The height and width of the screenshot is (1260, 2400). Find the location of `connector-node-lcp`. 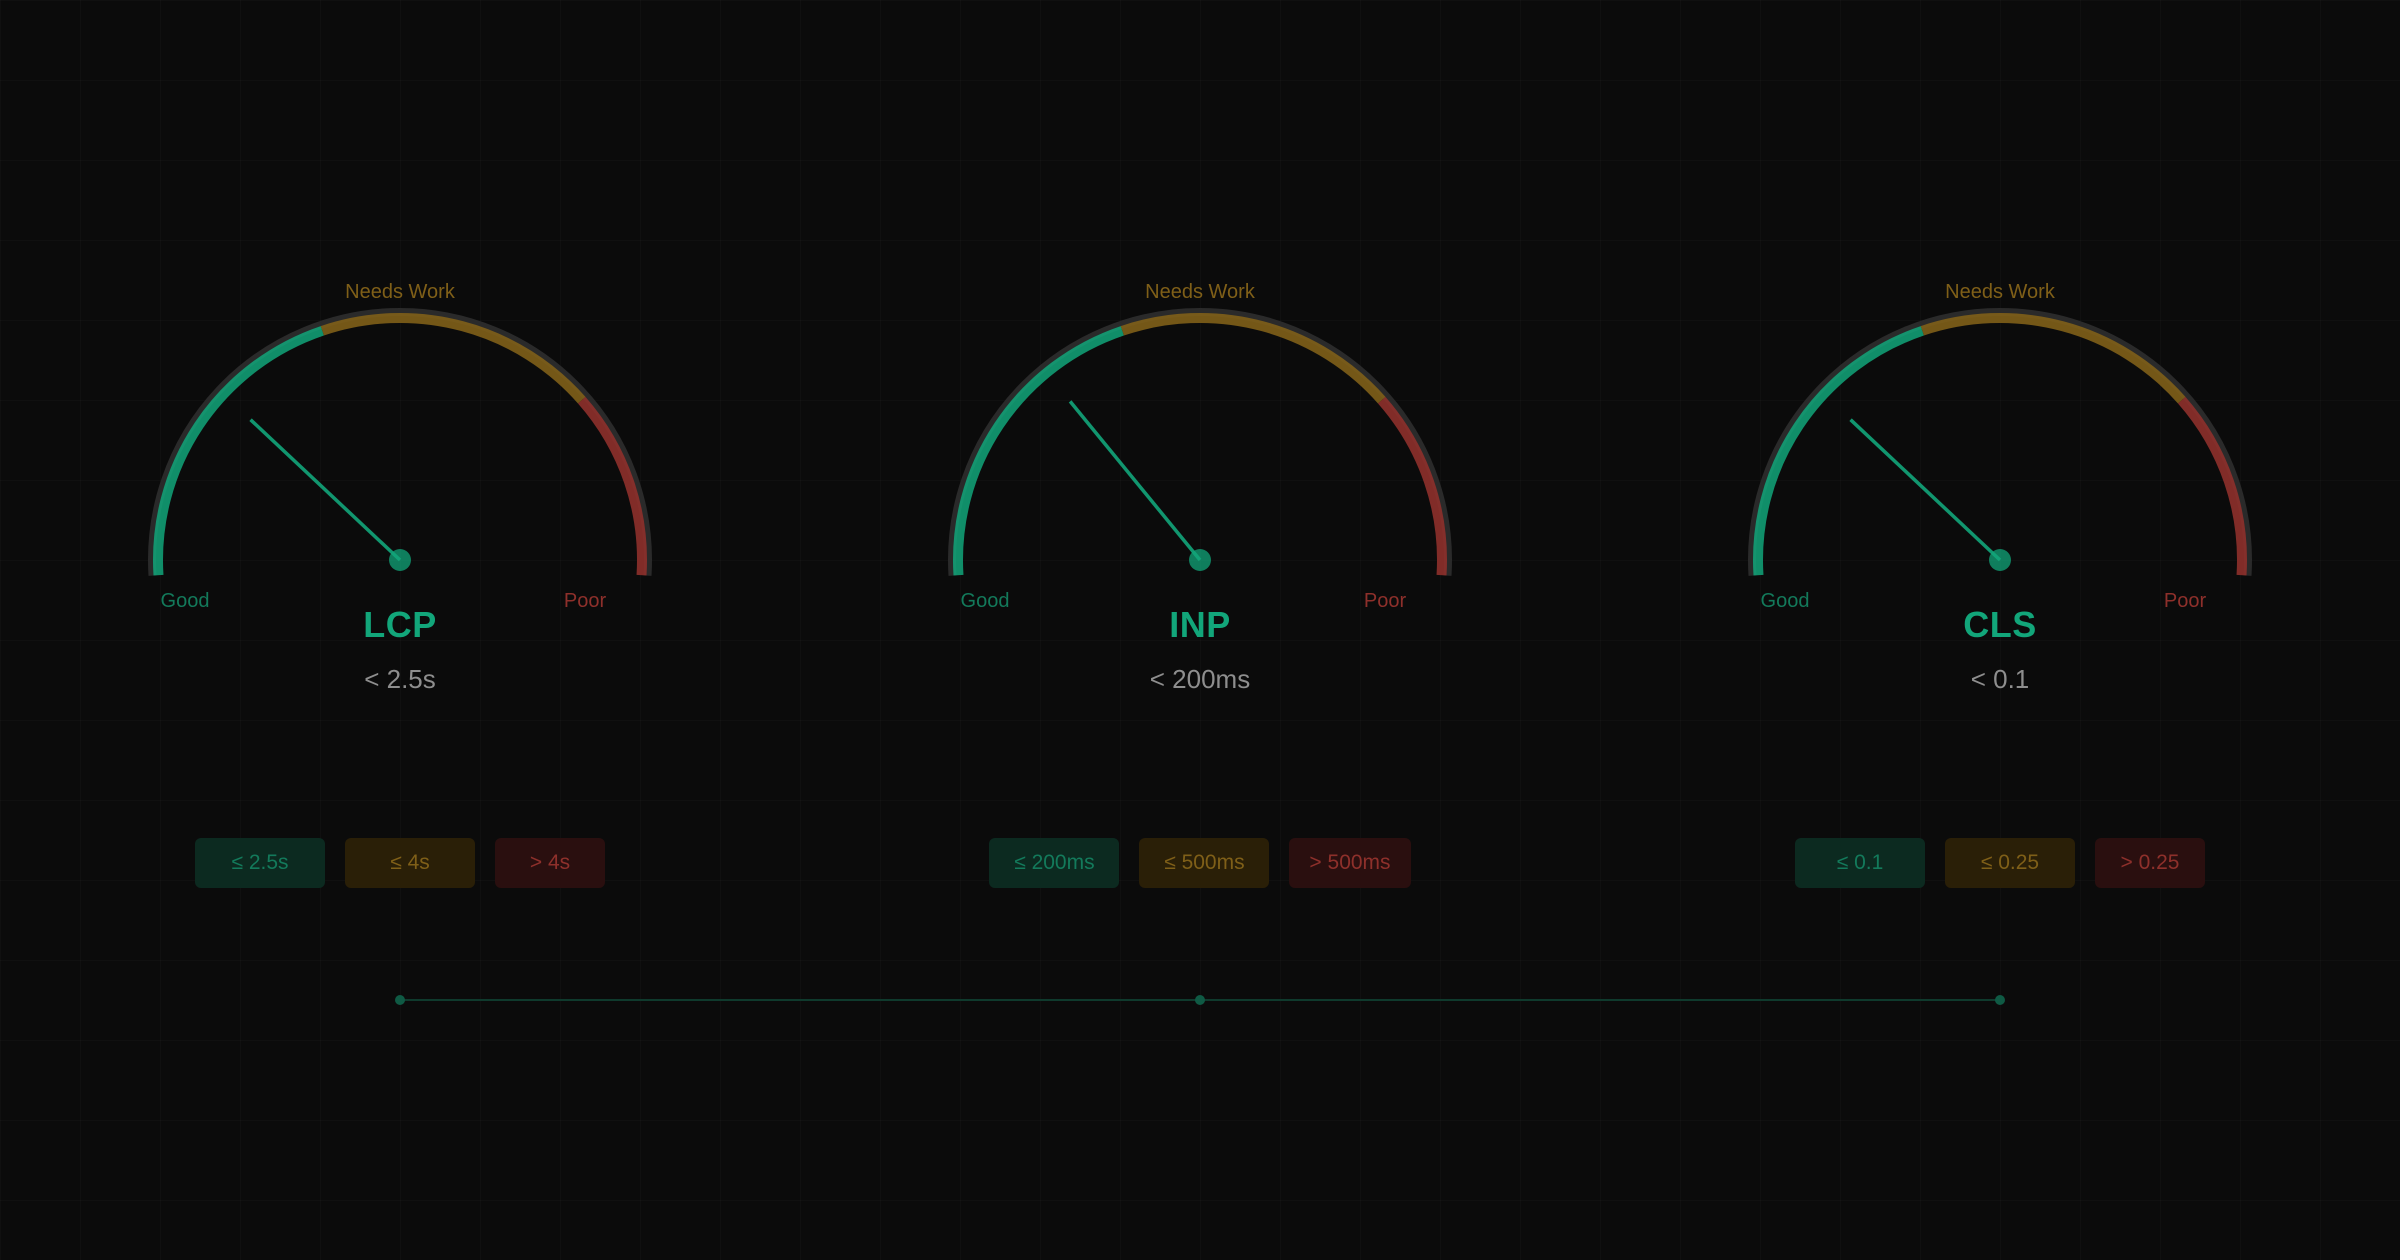

connector-node-lcp is located at coordinates (400, 1000).